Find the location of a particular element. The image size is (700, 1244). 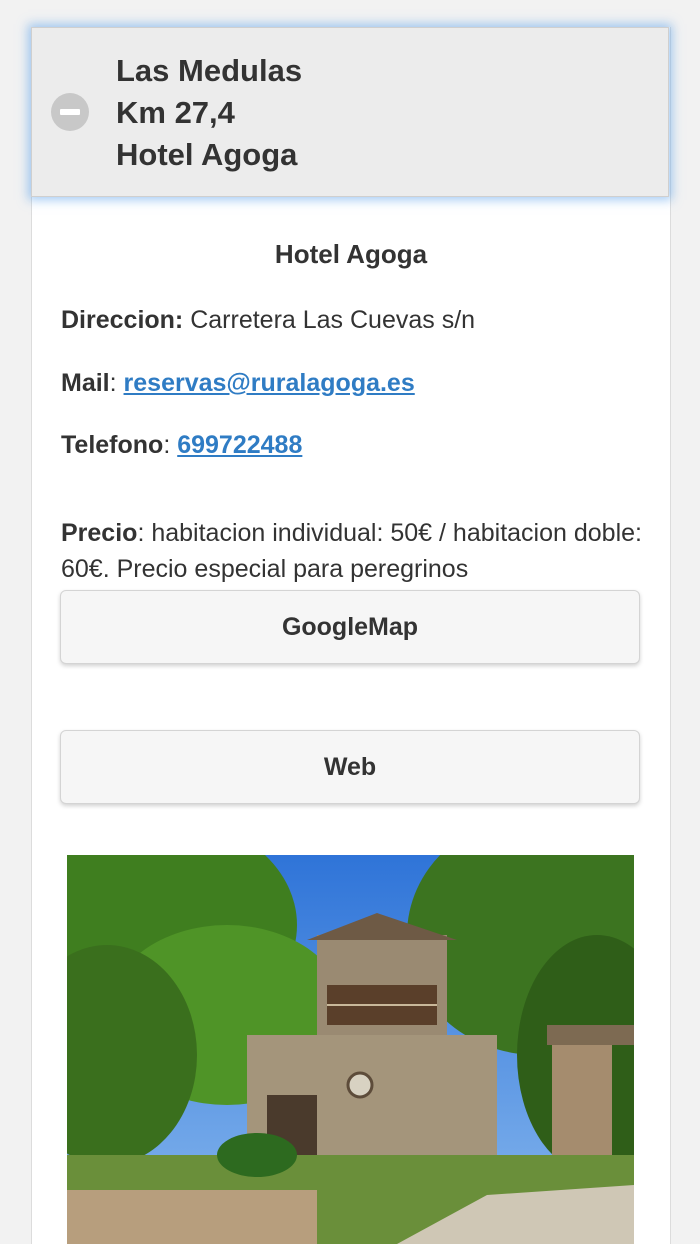

googlemap-button: GoogleMap is located at coordinates (350, 627).